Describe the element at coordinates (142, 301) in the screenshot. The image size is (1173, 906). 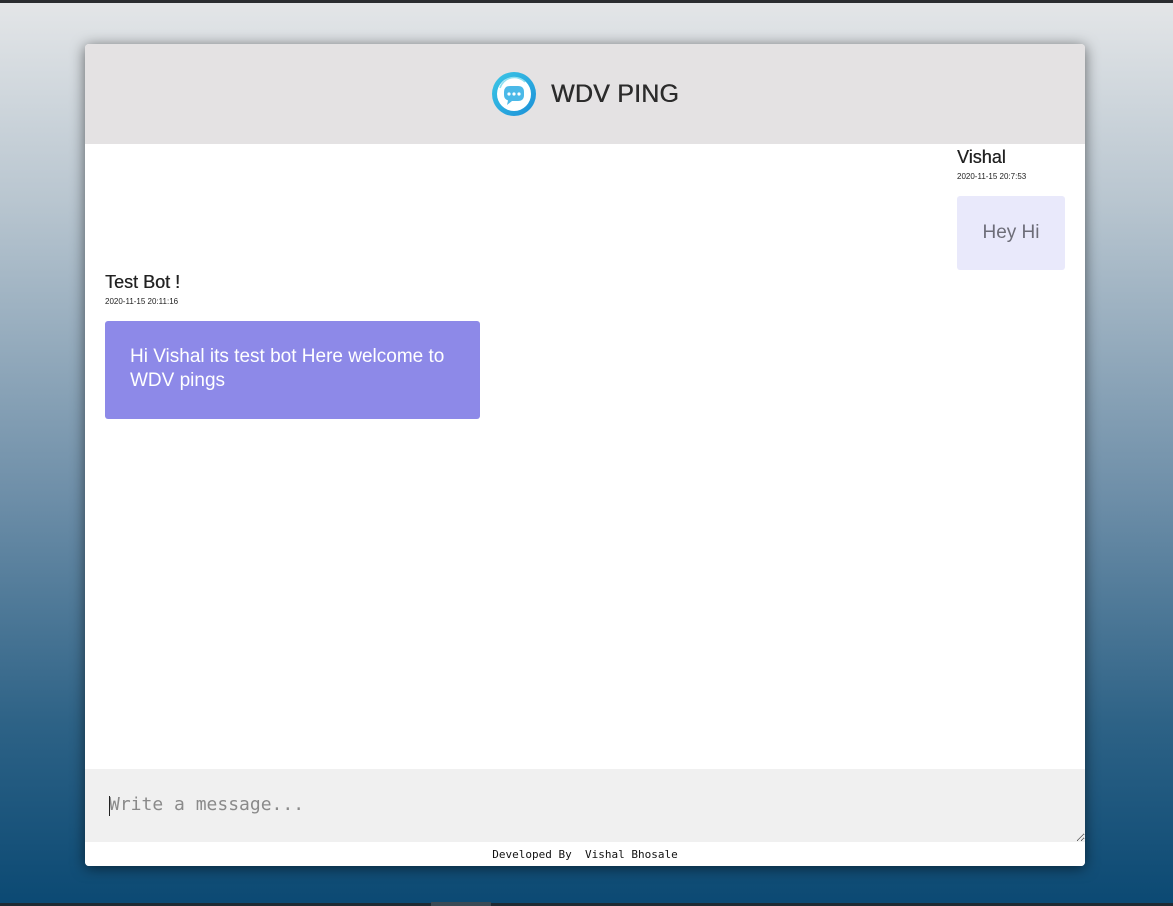
I see `message-timestamp: 2020-11-15 20:11:16` at that location.